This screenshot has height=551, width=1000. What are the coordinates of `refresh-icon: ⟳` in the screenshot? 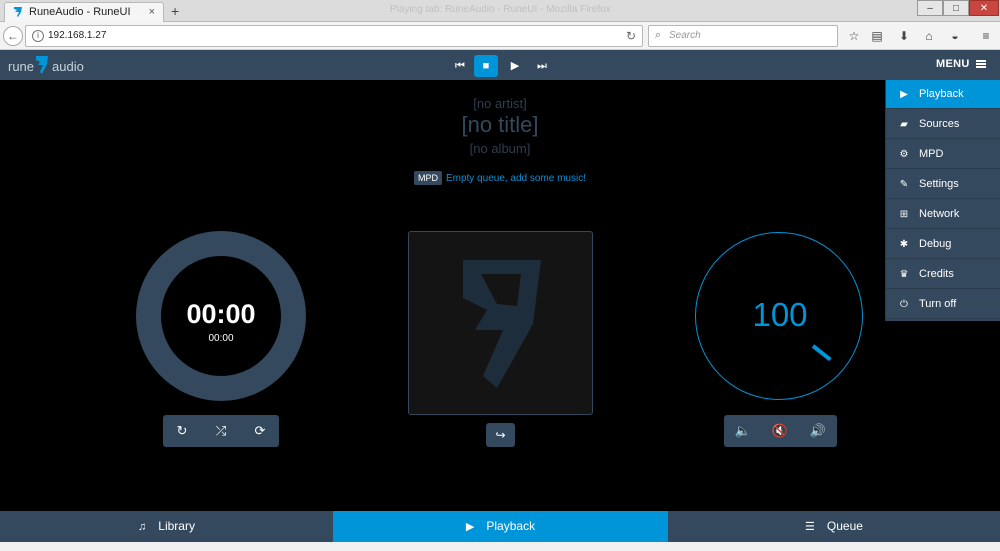 It's located at (260, 430).